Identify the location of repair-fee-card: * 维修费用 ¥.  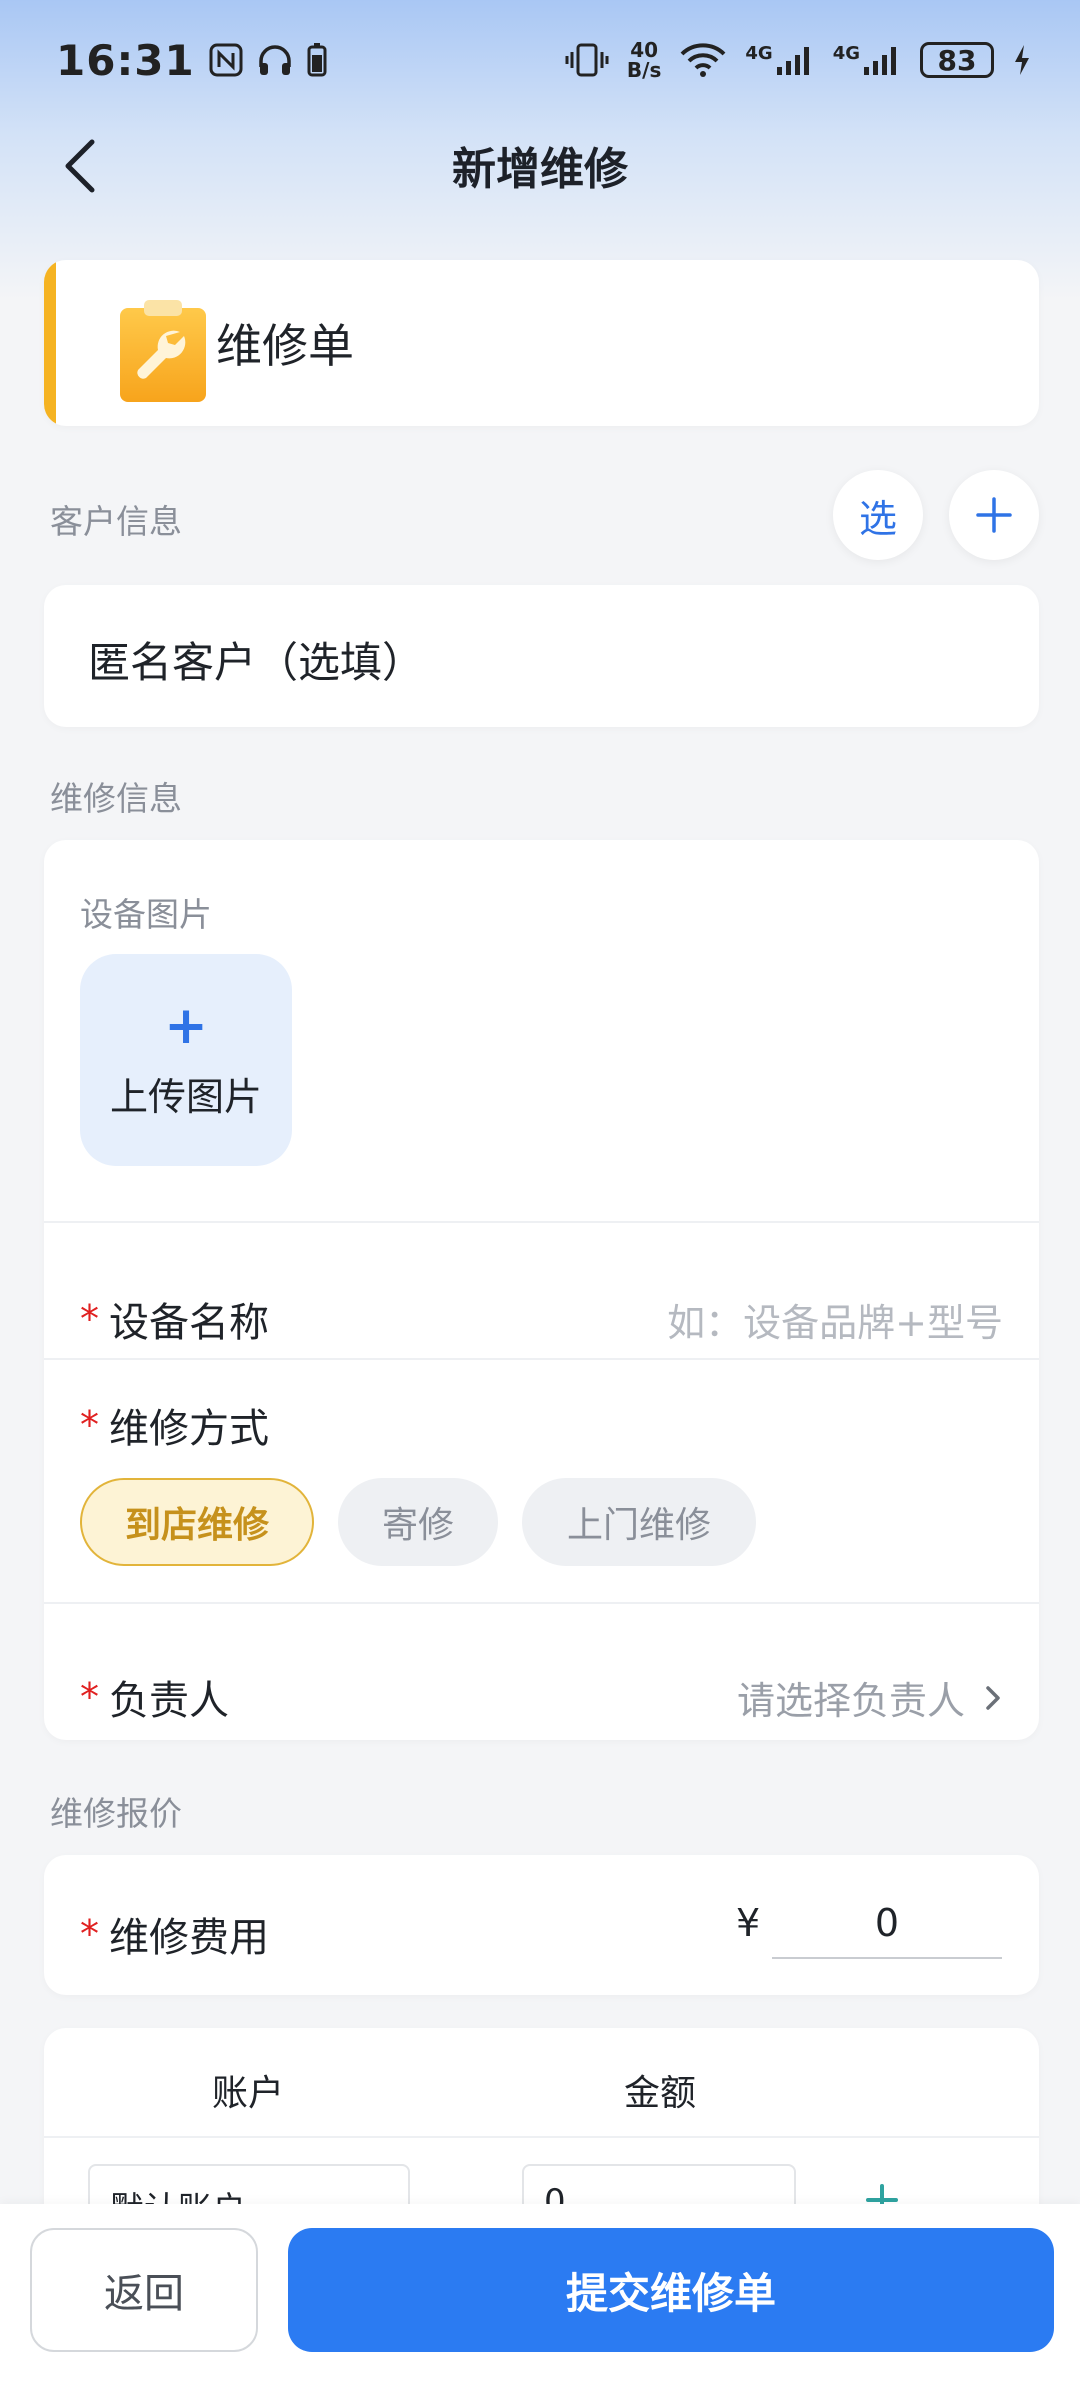
(541, 1925).